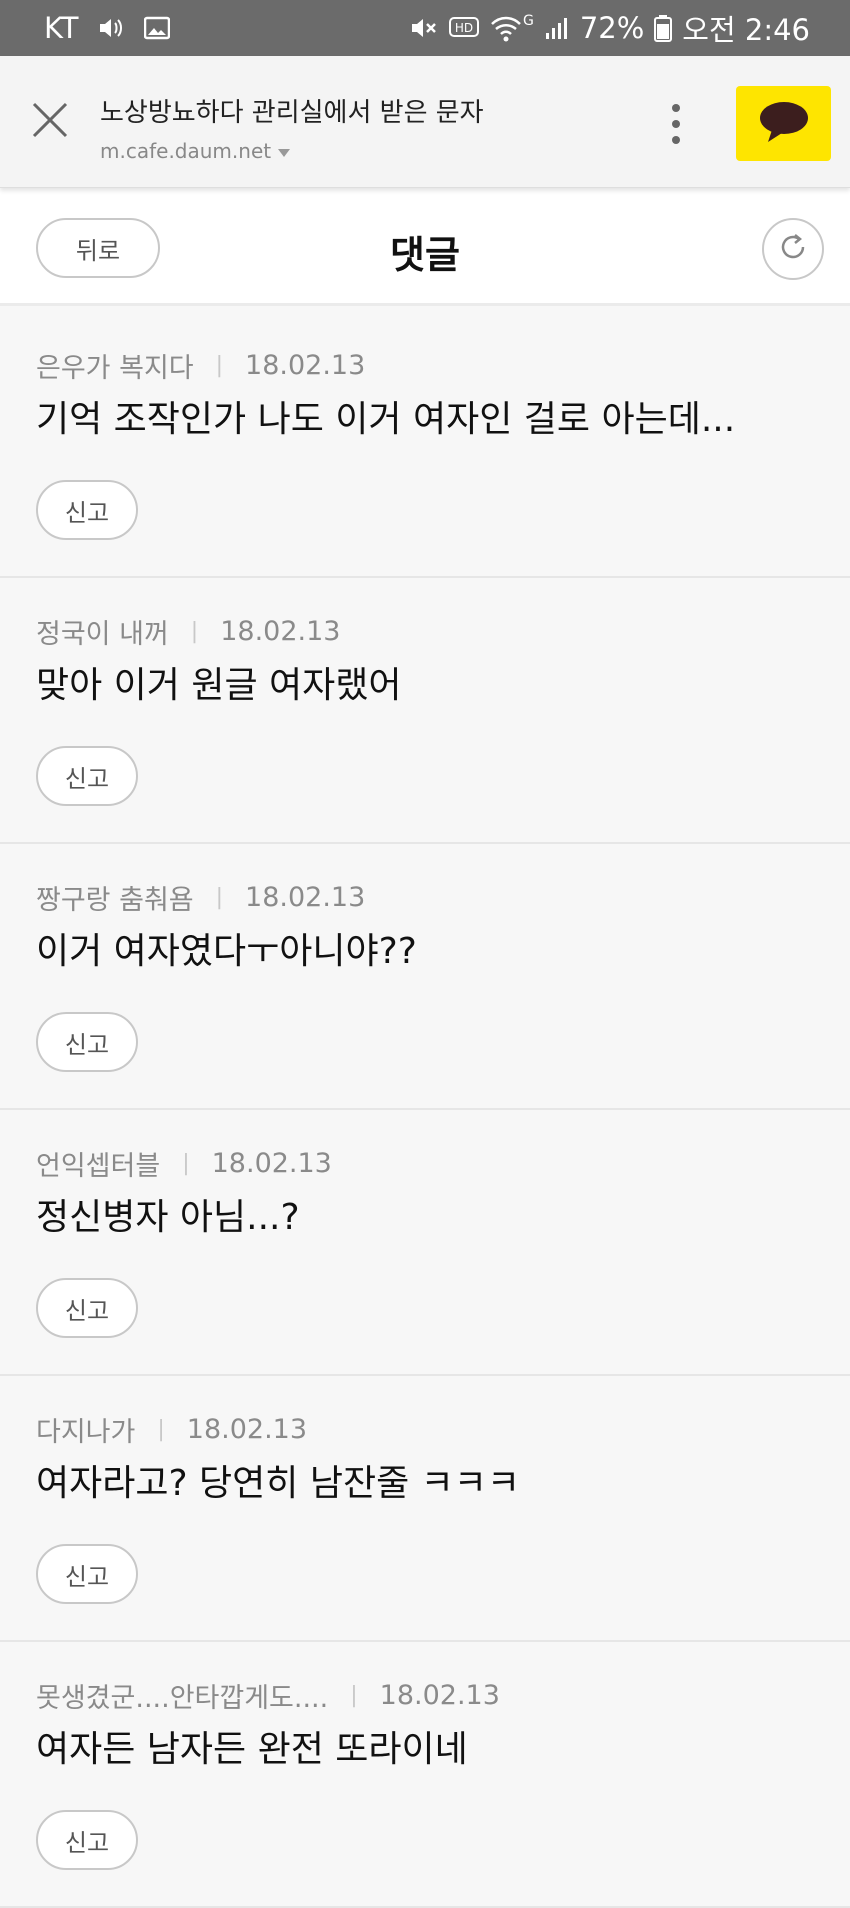 This screenshot has height=1908, width=850. I want to click on mute-icon, so click(424, 28).